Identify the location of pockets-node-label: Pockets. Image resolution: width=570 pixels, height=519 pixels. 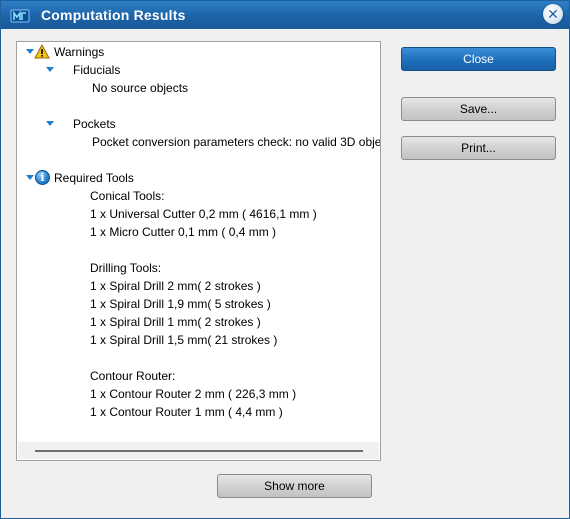
(94, 124).